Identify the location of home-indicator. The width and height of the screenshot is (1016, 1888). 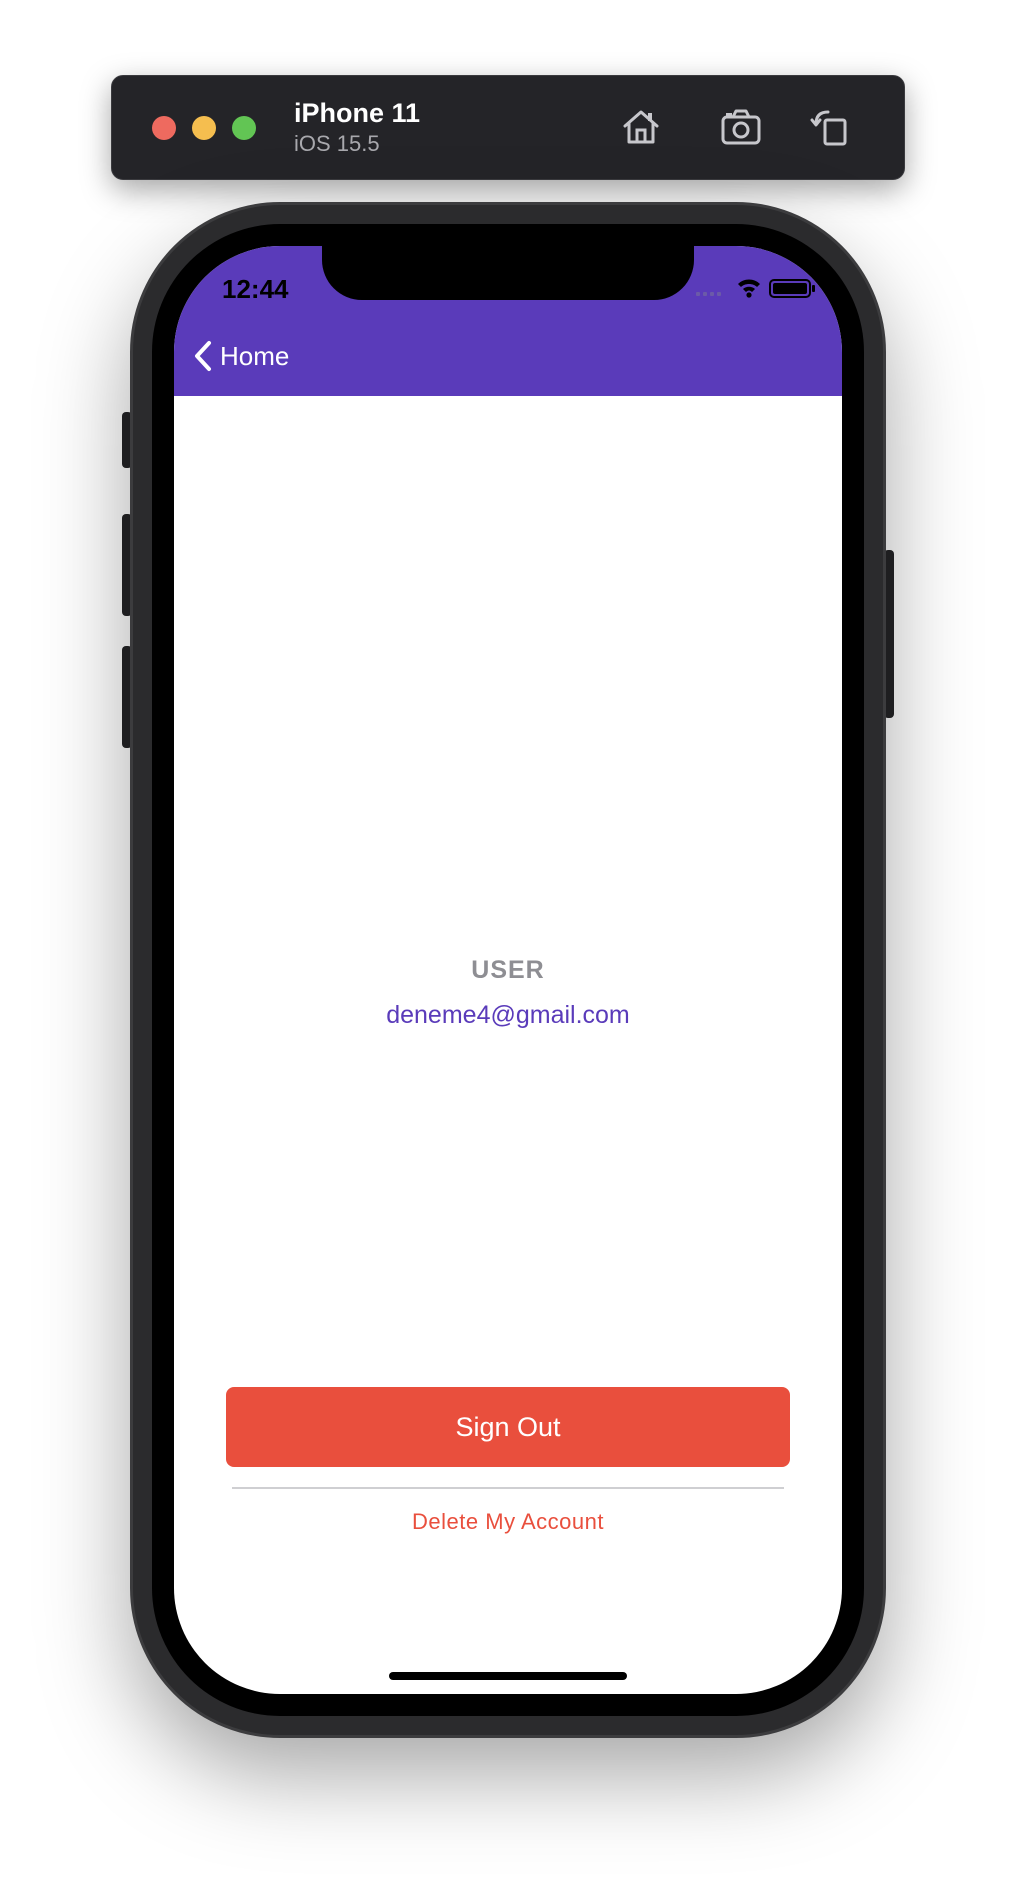
(508, 1676).